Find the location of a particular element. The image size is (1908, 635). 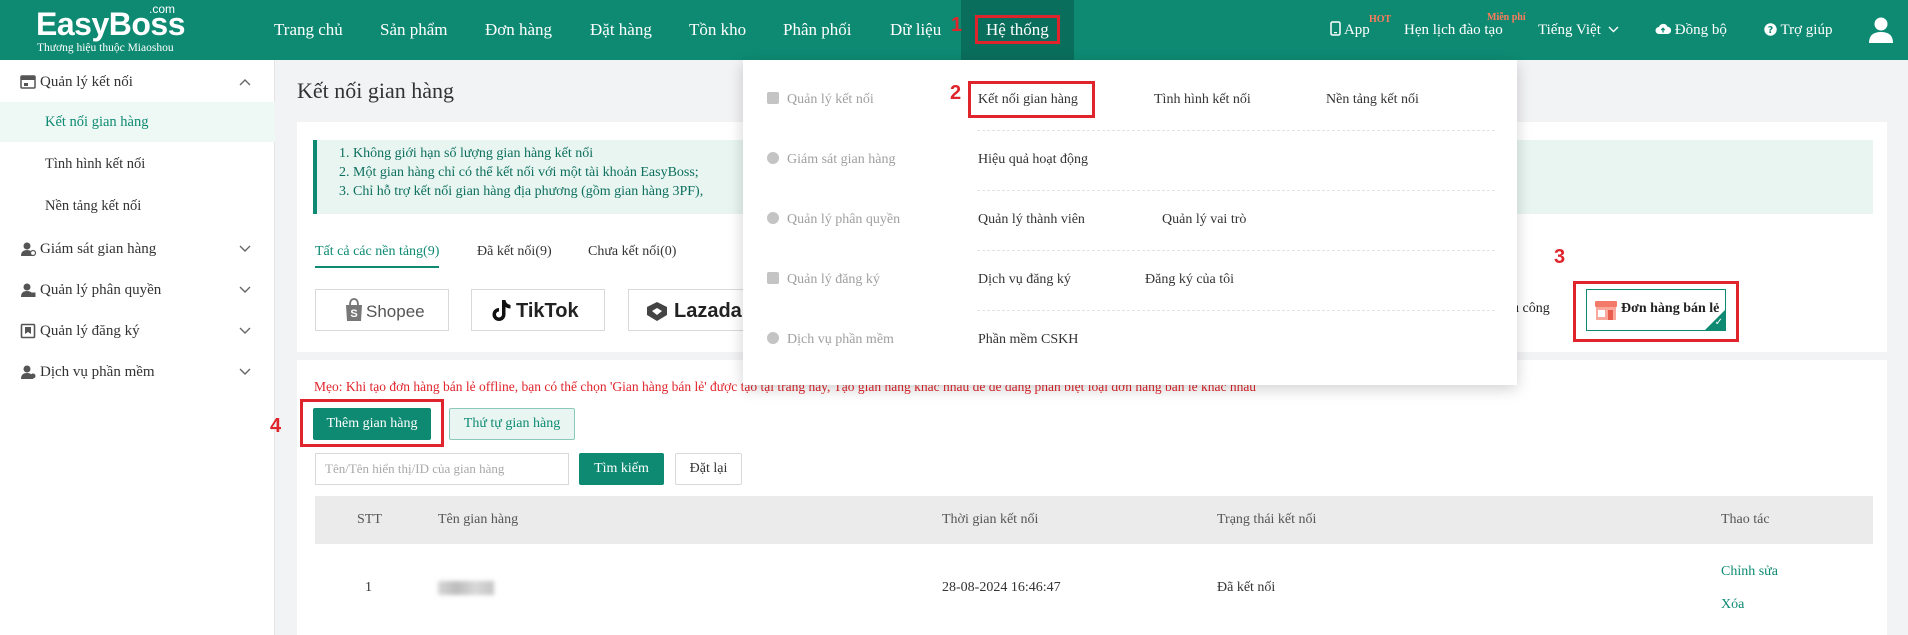

platform-manual-label: ủ công is located at coordinates (1531, 309).